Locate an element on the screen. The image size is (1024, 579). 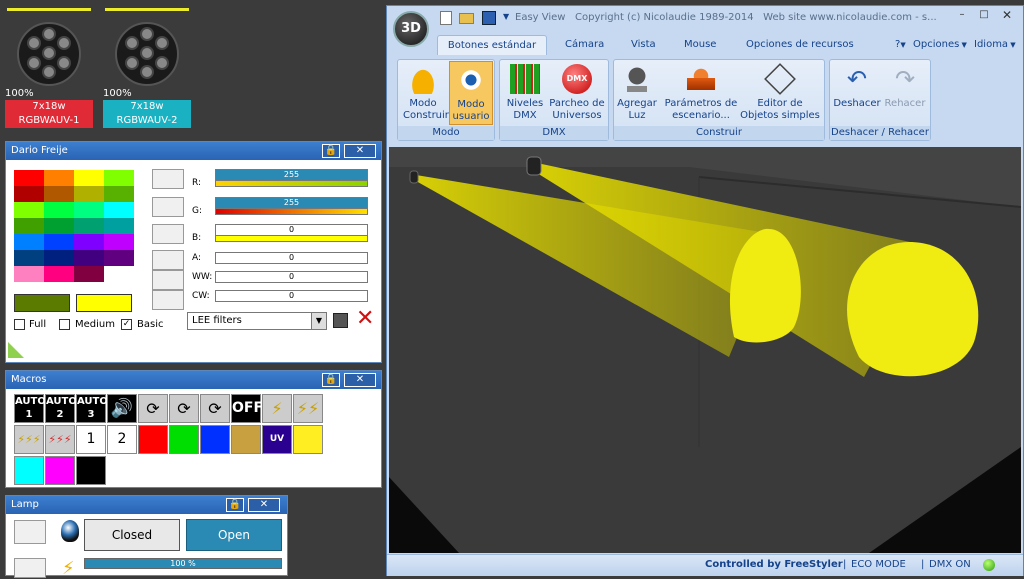
strobe-med-icon: ⚡⚡ is located at coordinates (308, 408).